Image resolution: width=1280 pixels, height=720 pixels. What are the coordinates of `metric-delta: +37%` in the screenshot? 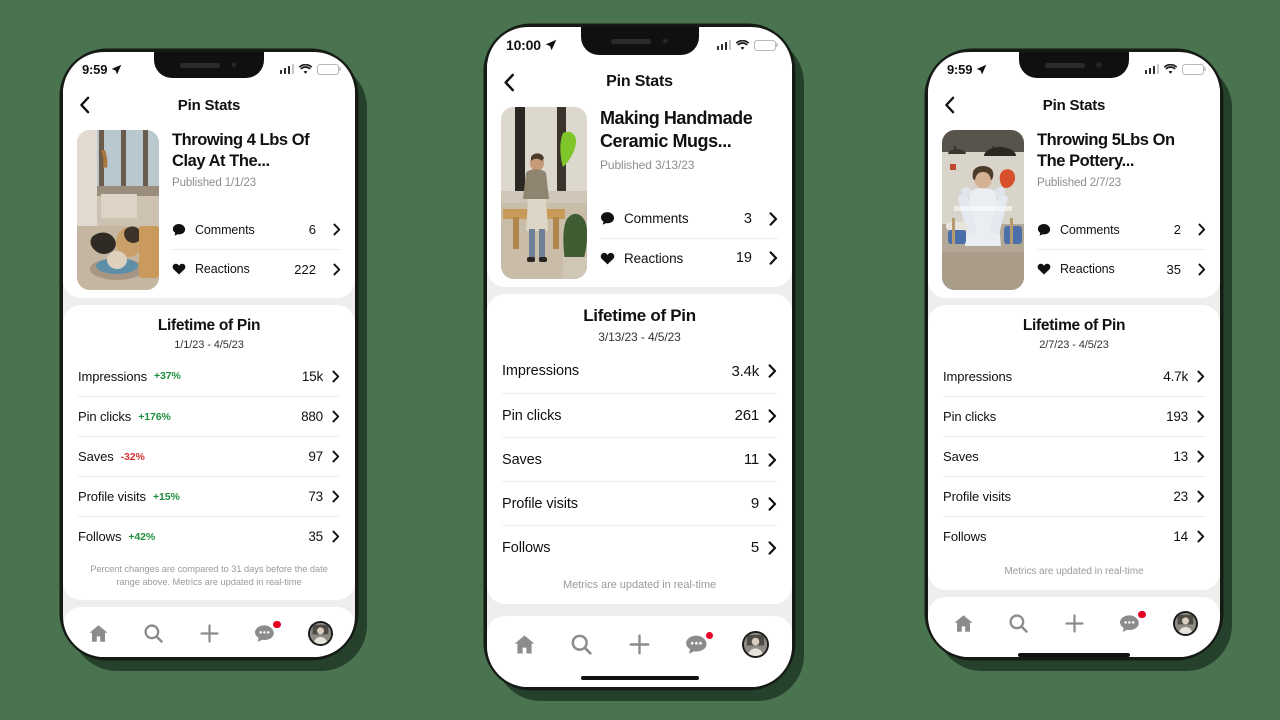 It's located at (167, 376).